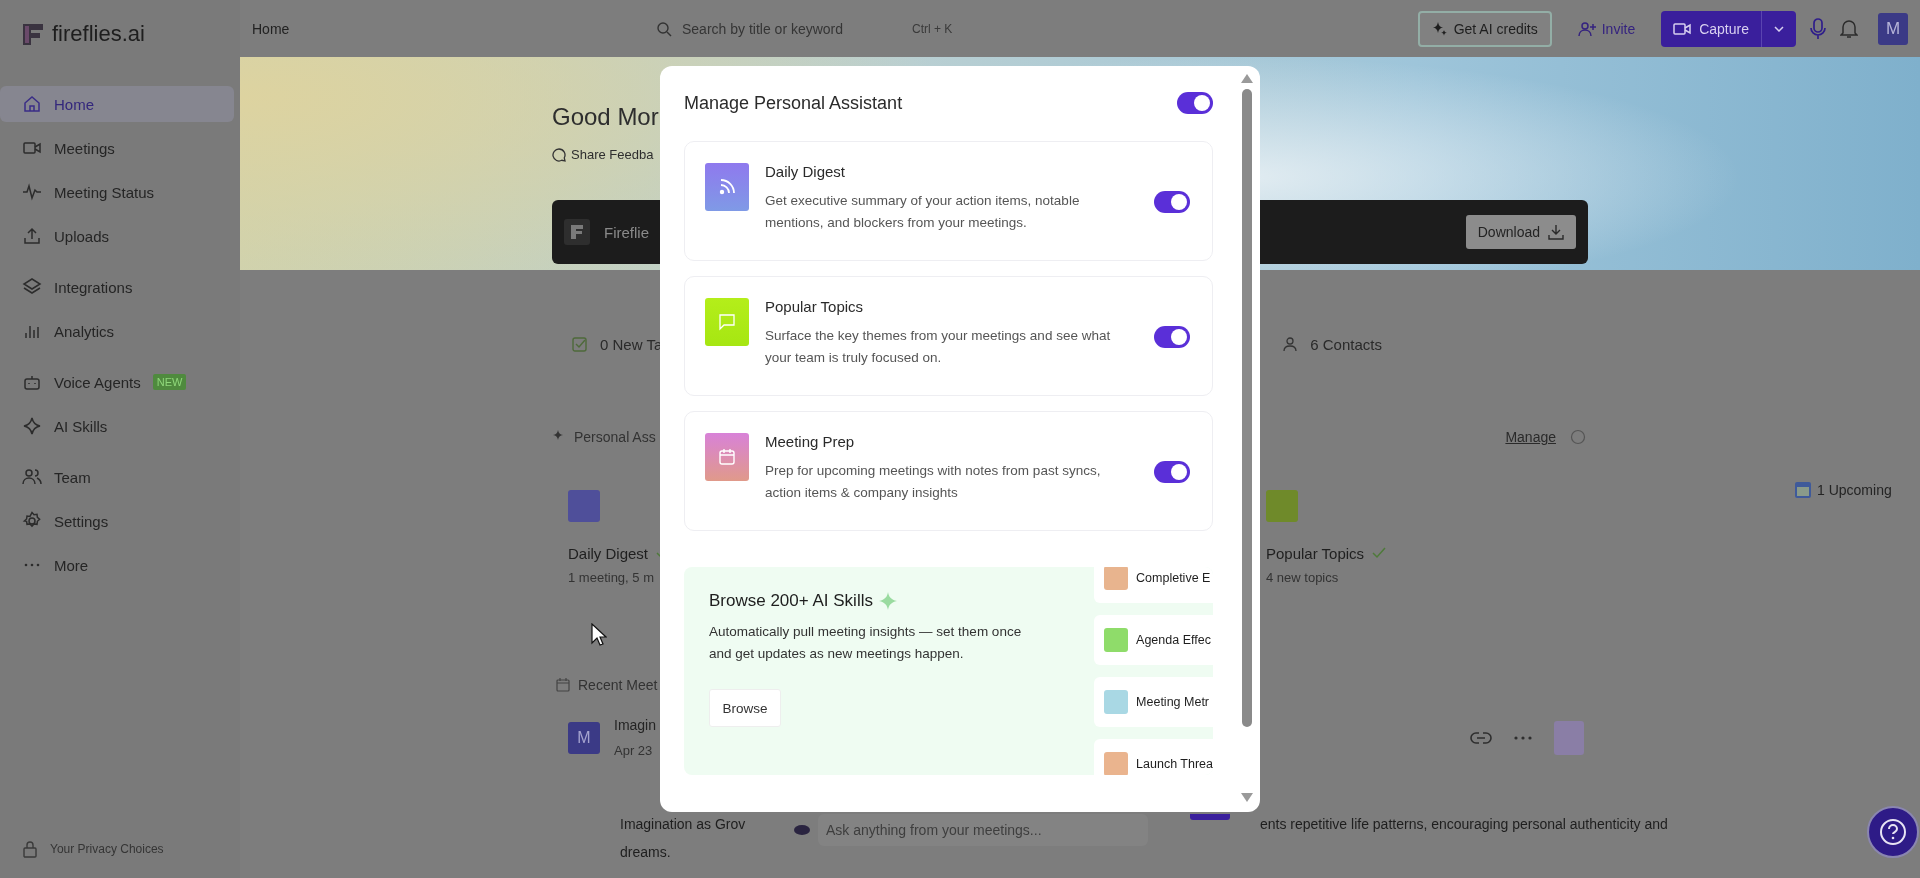  Describe the element at coordinates (1315, 553) in the screenshot. I see `card-title: Popular Topics` at that location.